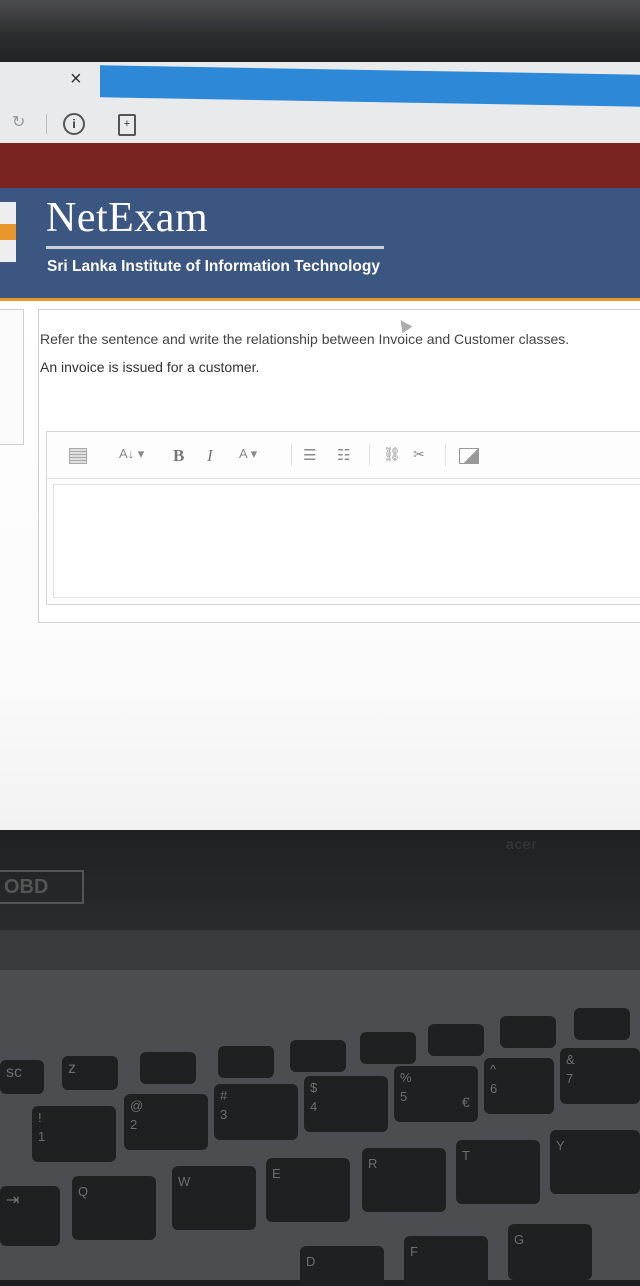  Describe the element at coordinates (168, 1068) in the screenshot. I see `key-fn` at that location.